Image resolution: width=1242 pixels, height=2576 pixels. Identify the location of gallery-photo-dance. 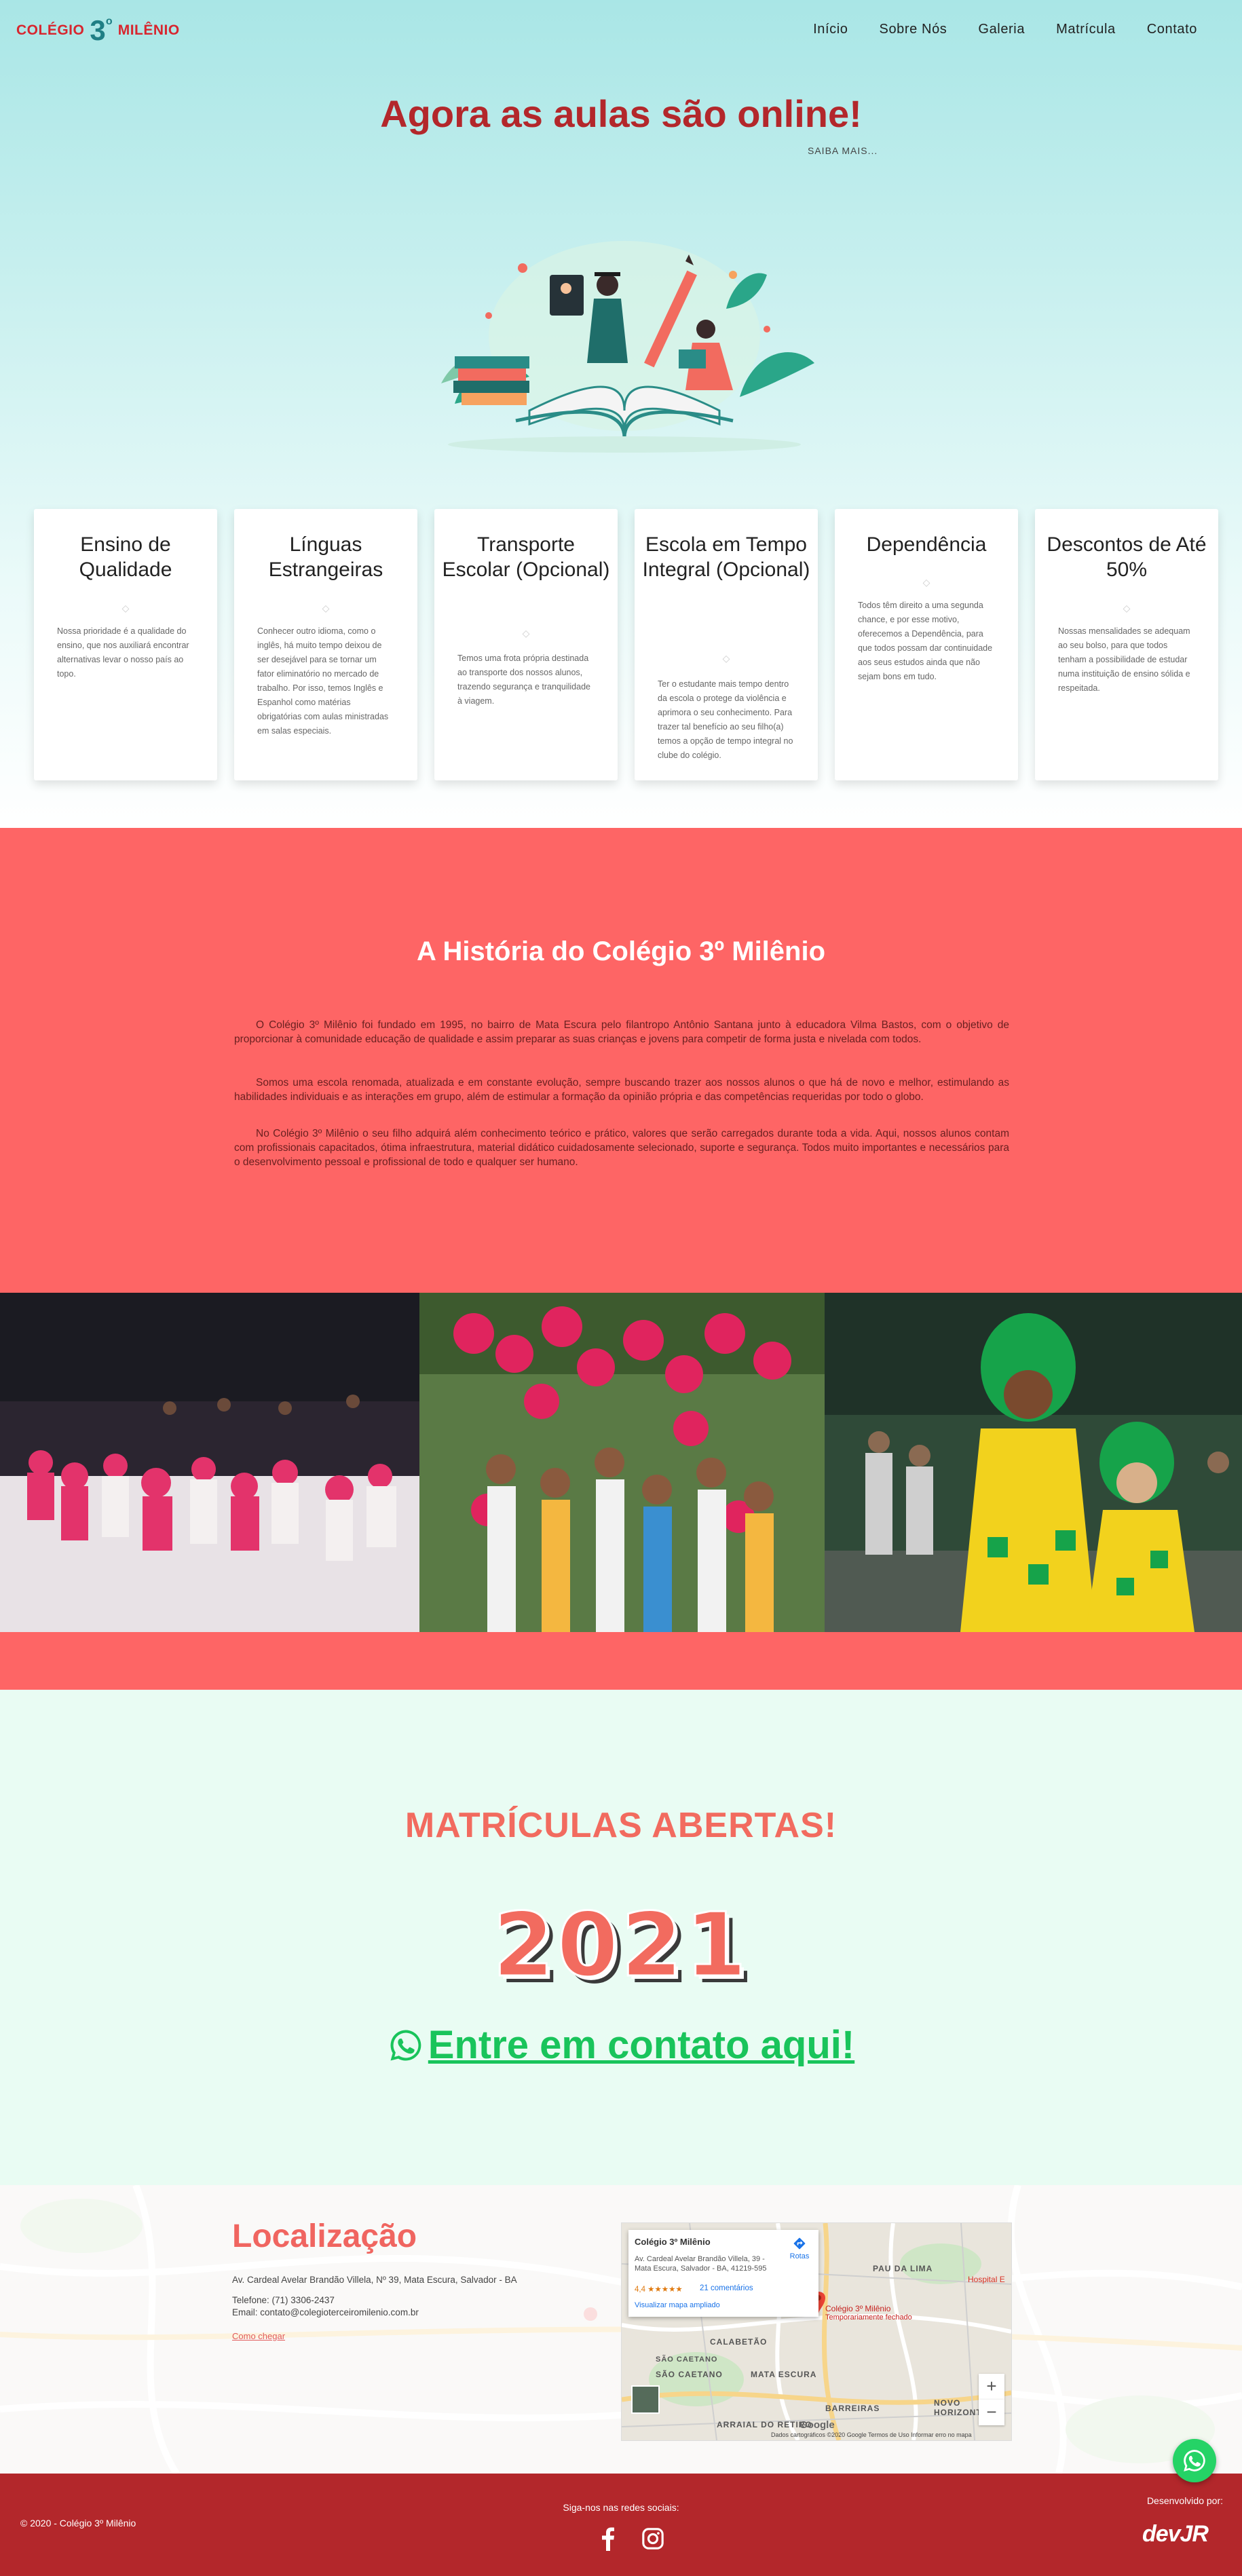
(210, 1463).